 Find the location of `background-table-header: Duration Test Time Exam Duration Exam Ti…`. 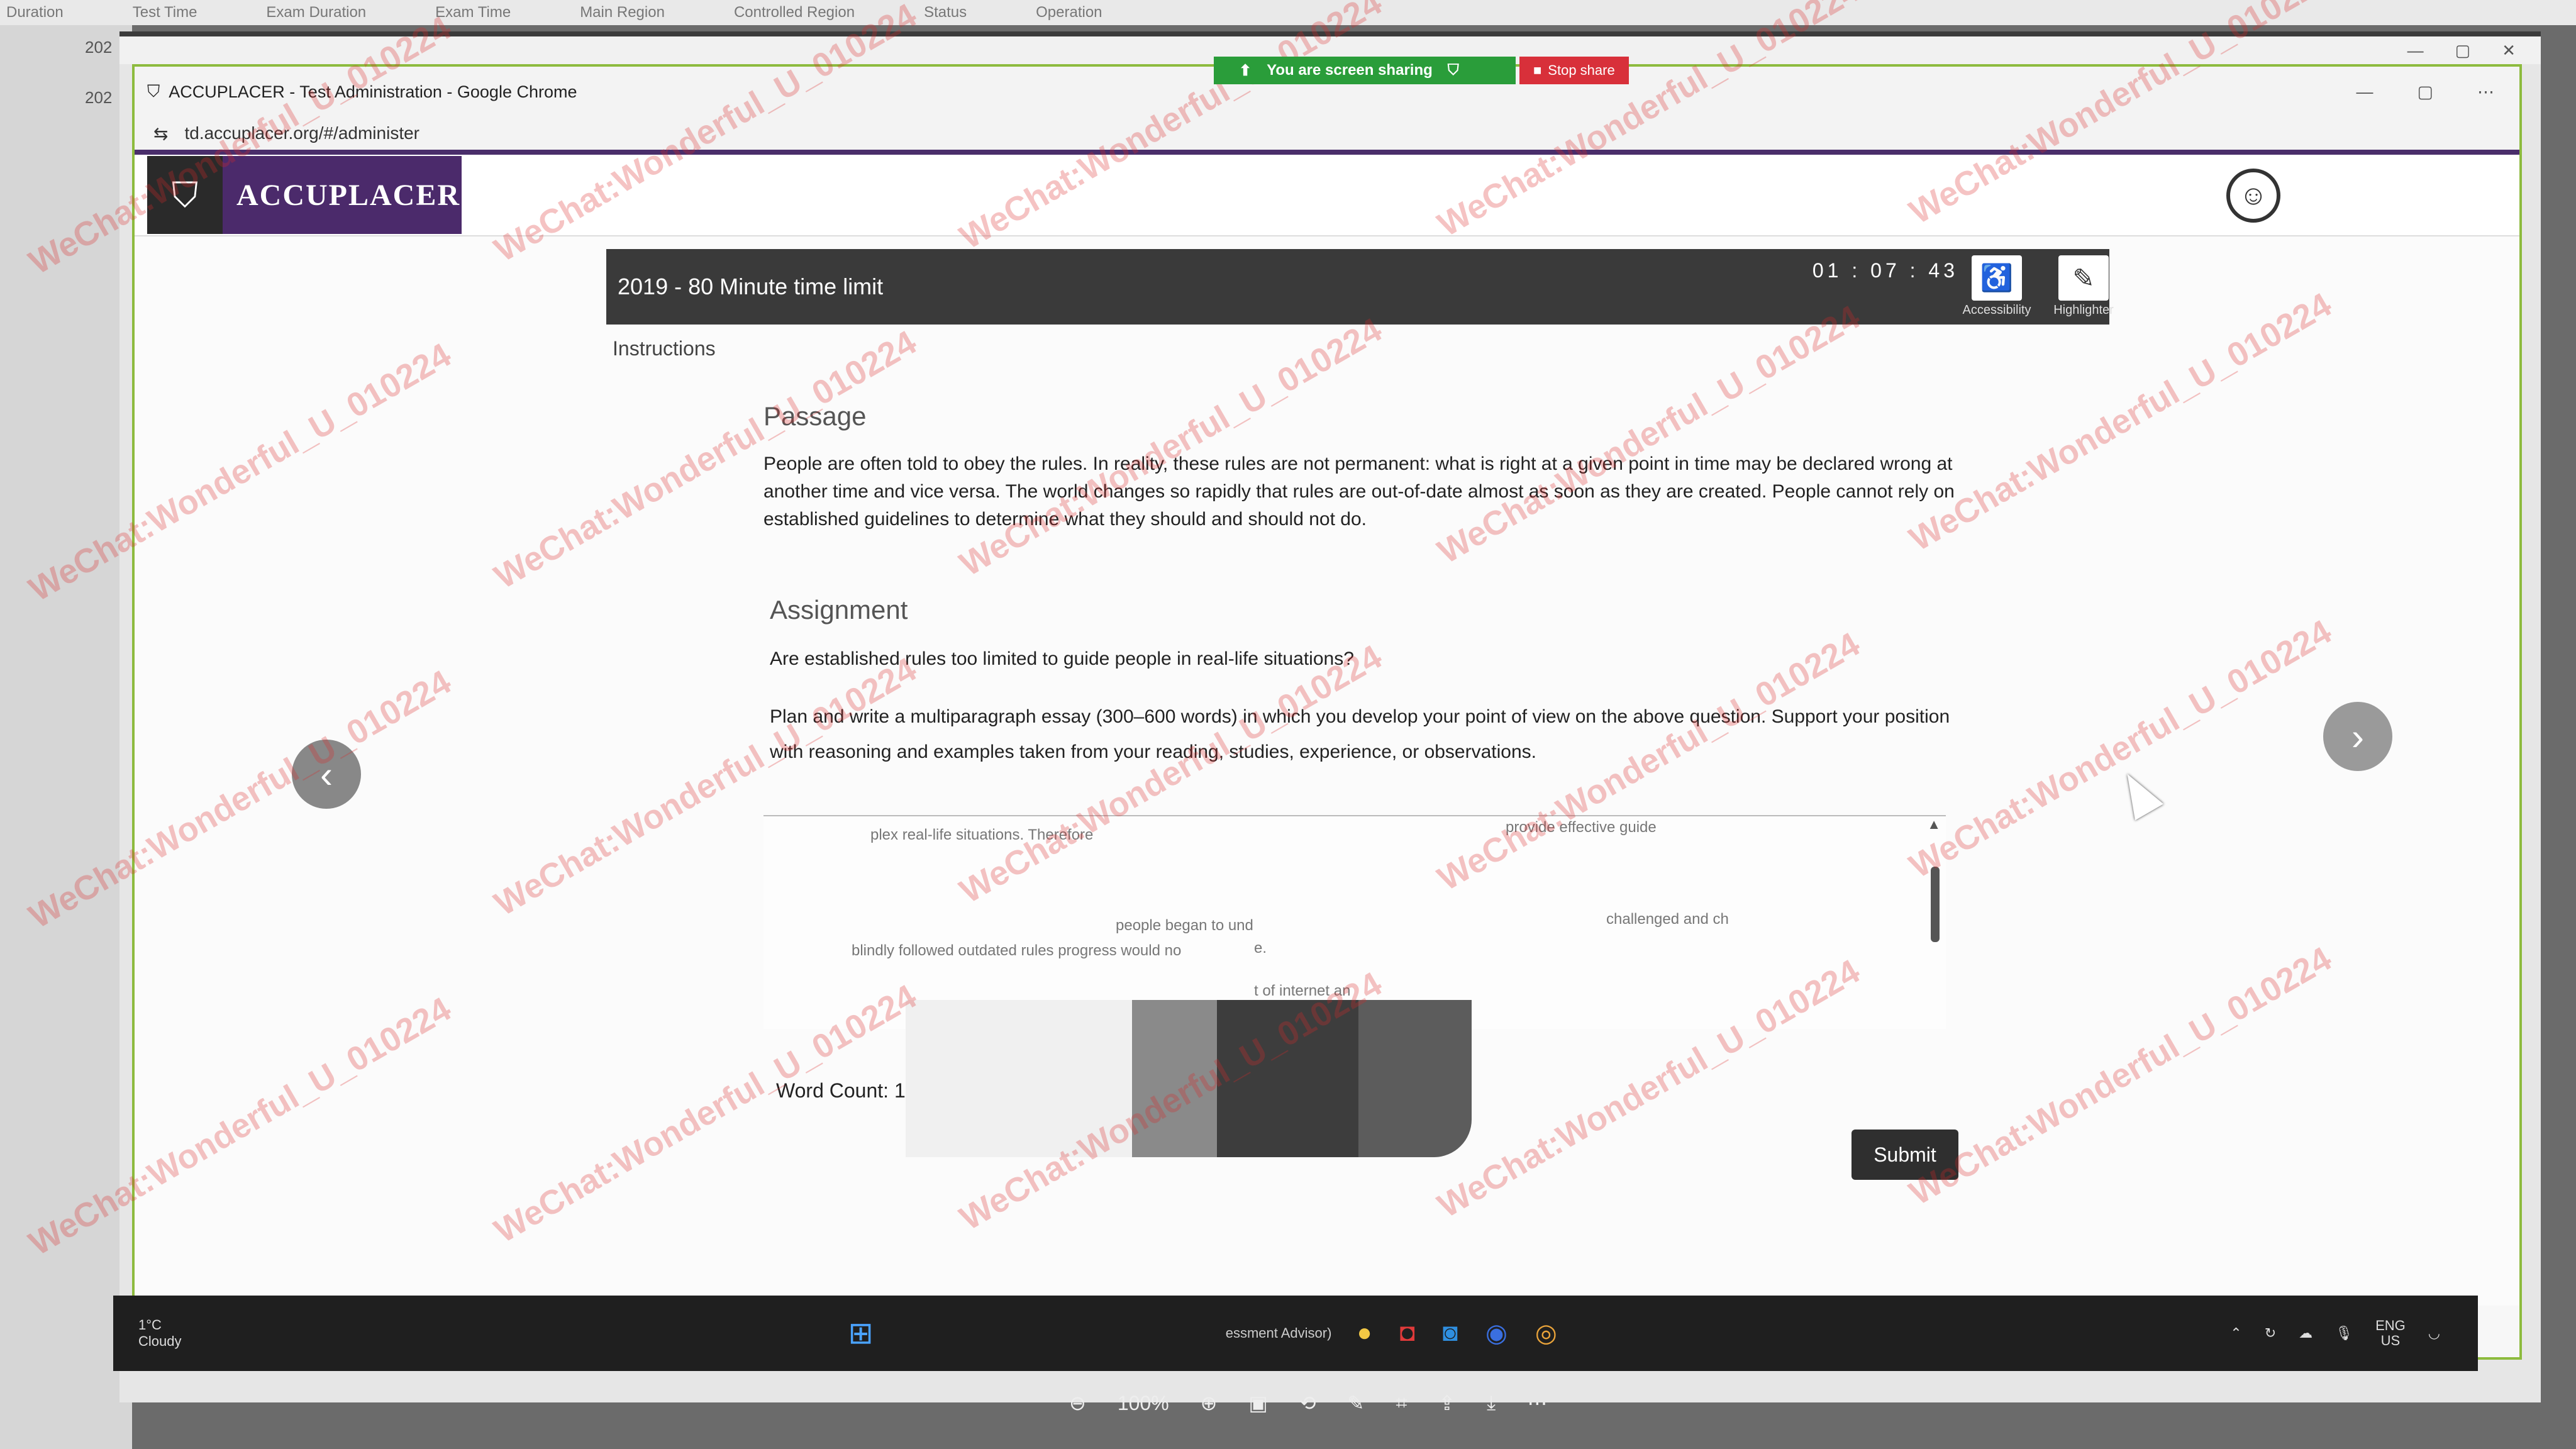

background-table-header: Duration Test Time Exam Duration Exam Ti… is located at coordinates (1288, 12).